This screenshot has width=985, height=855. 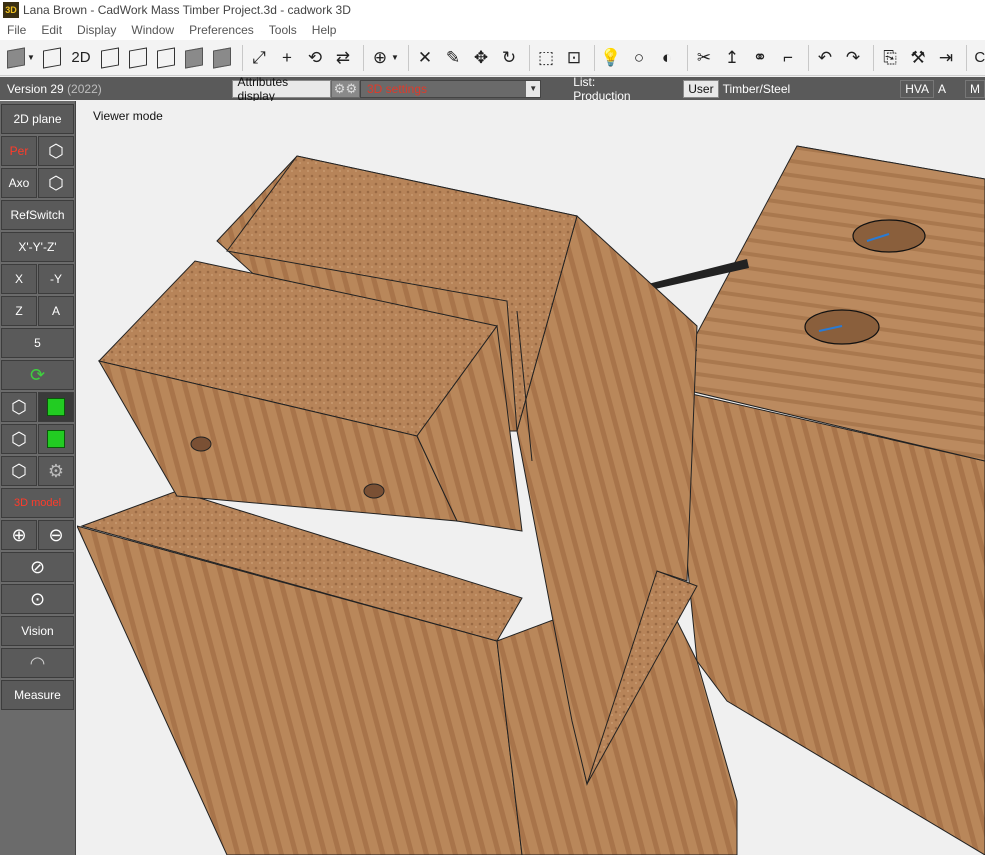 I want to click on hva-button: HVA, so click(x=917, y=88).